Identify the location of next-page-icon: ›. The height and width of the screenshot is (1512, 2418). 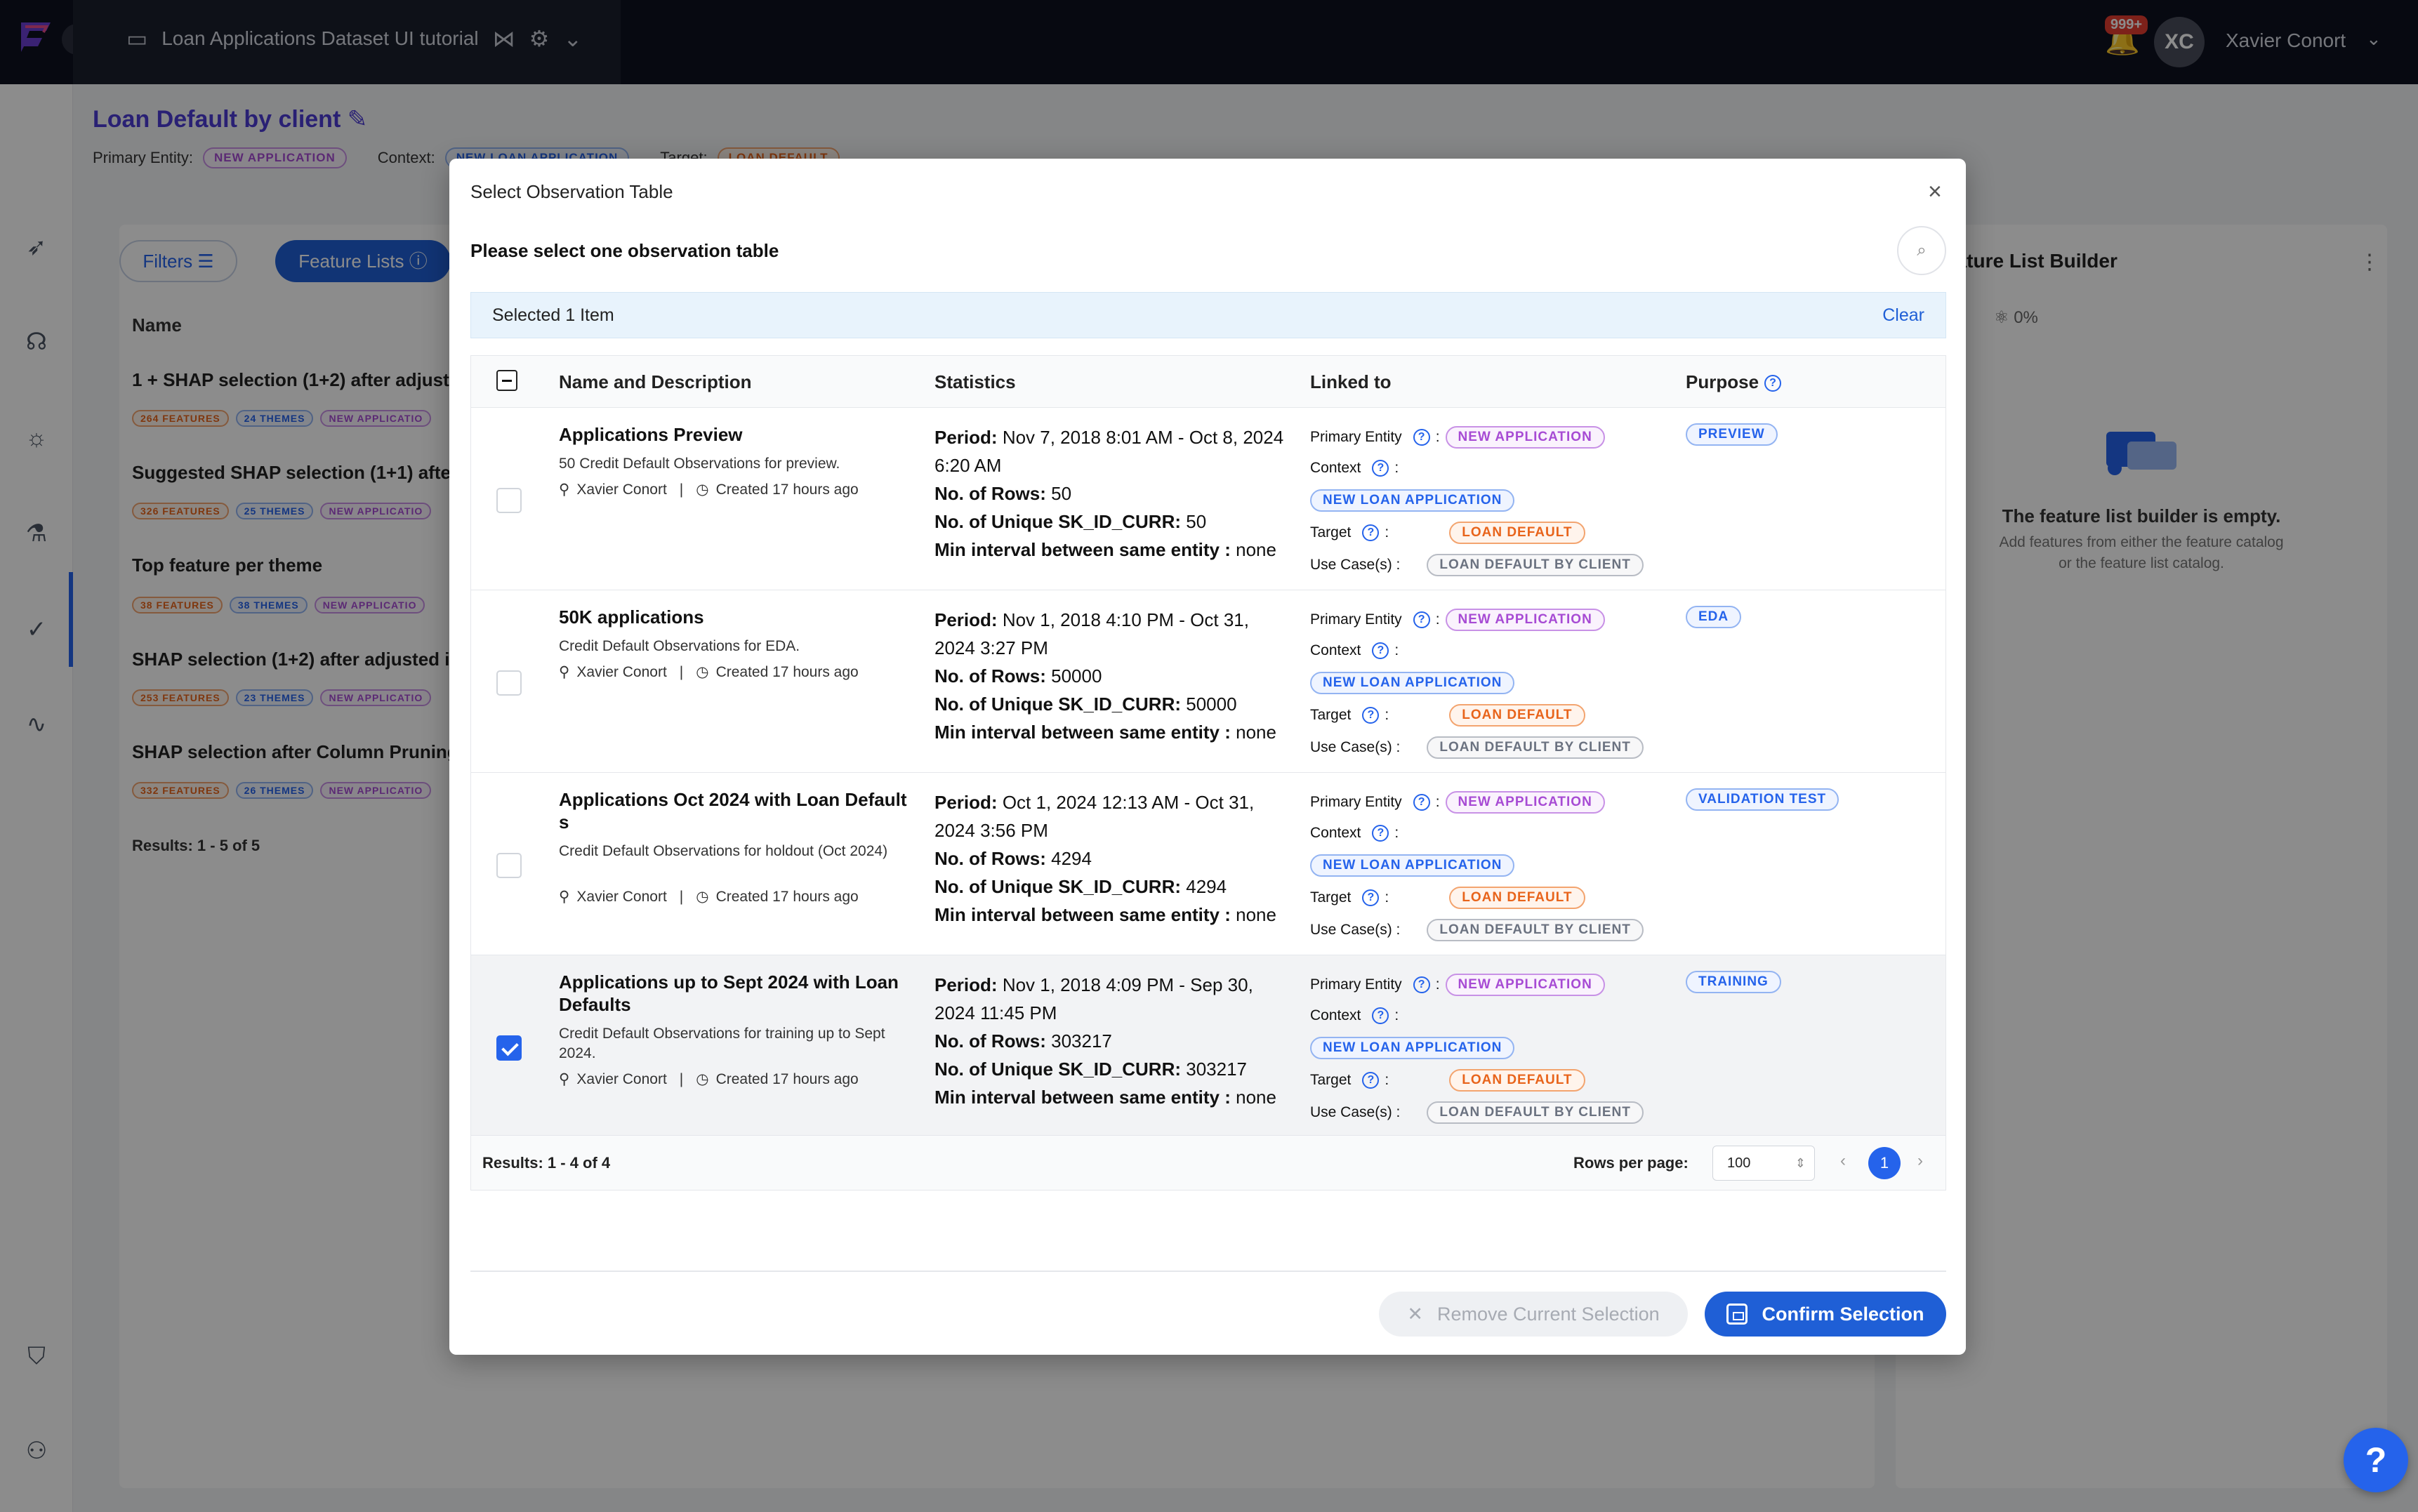
(1920, 1161).